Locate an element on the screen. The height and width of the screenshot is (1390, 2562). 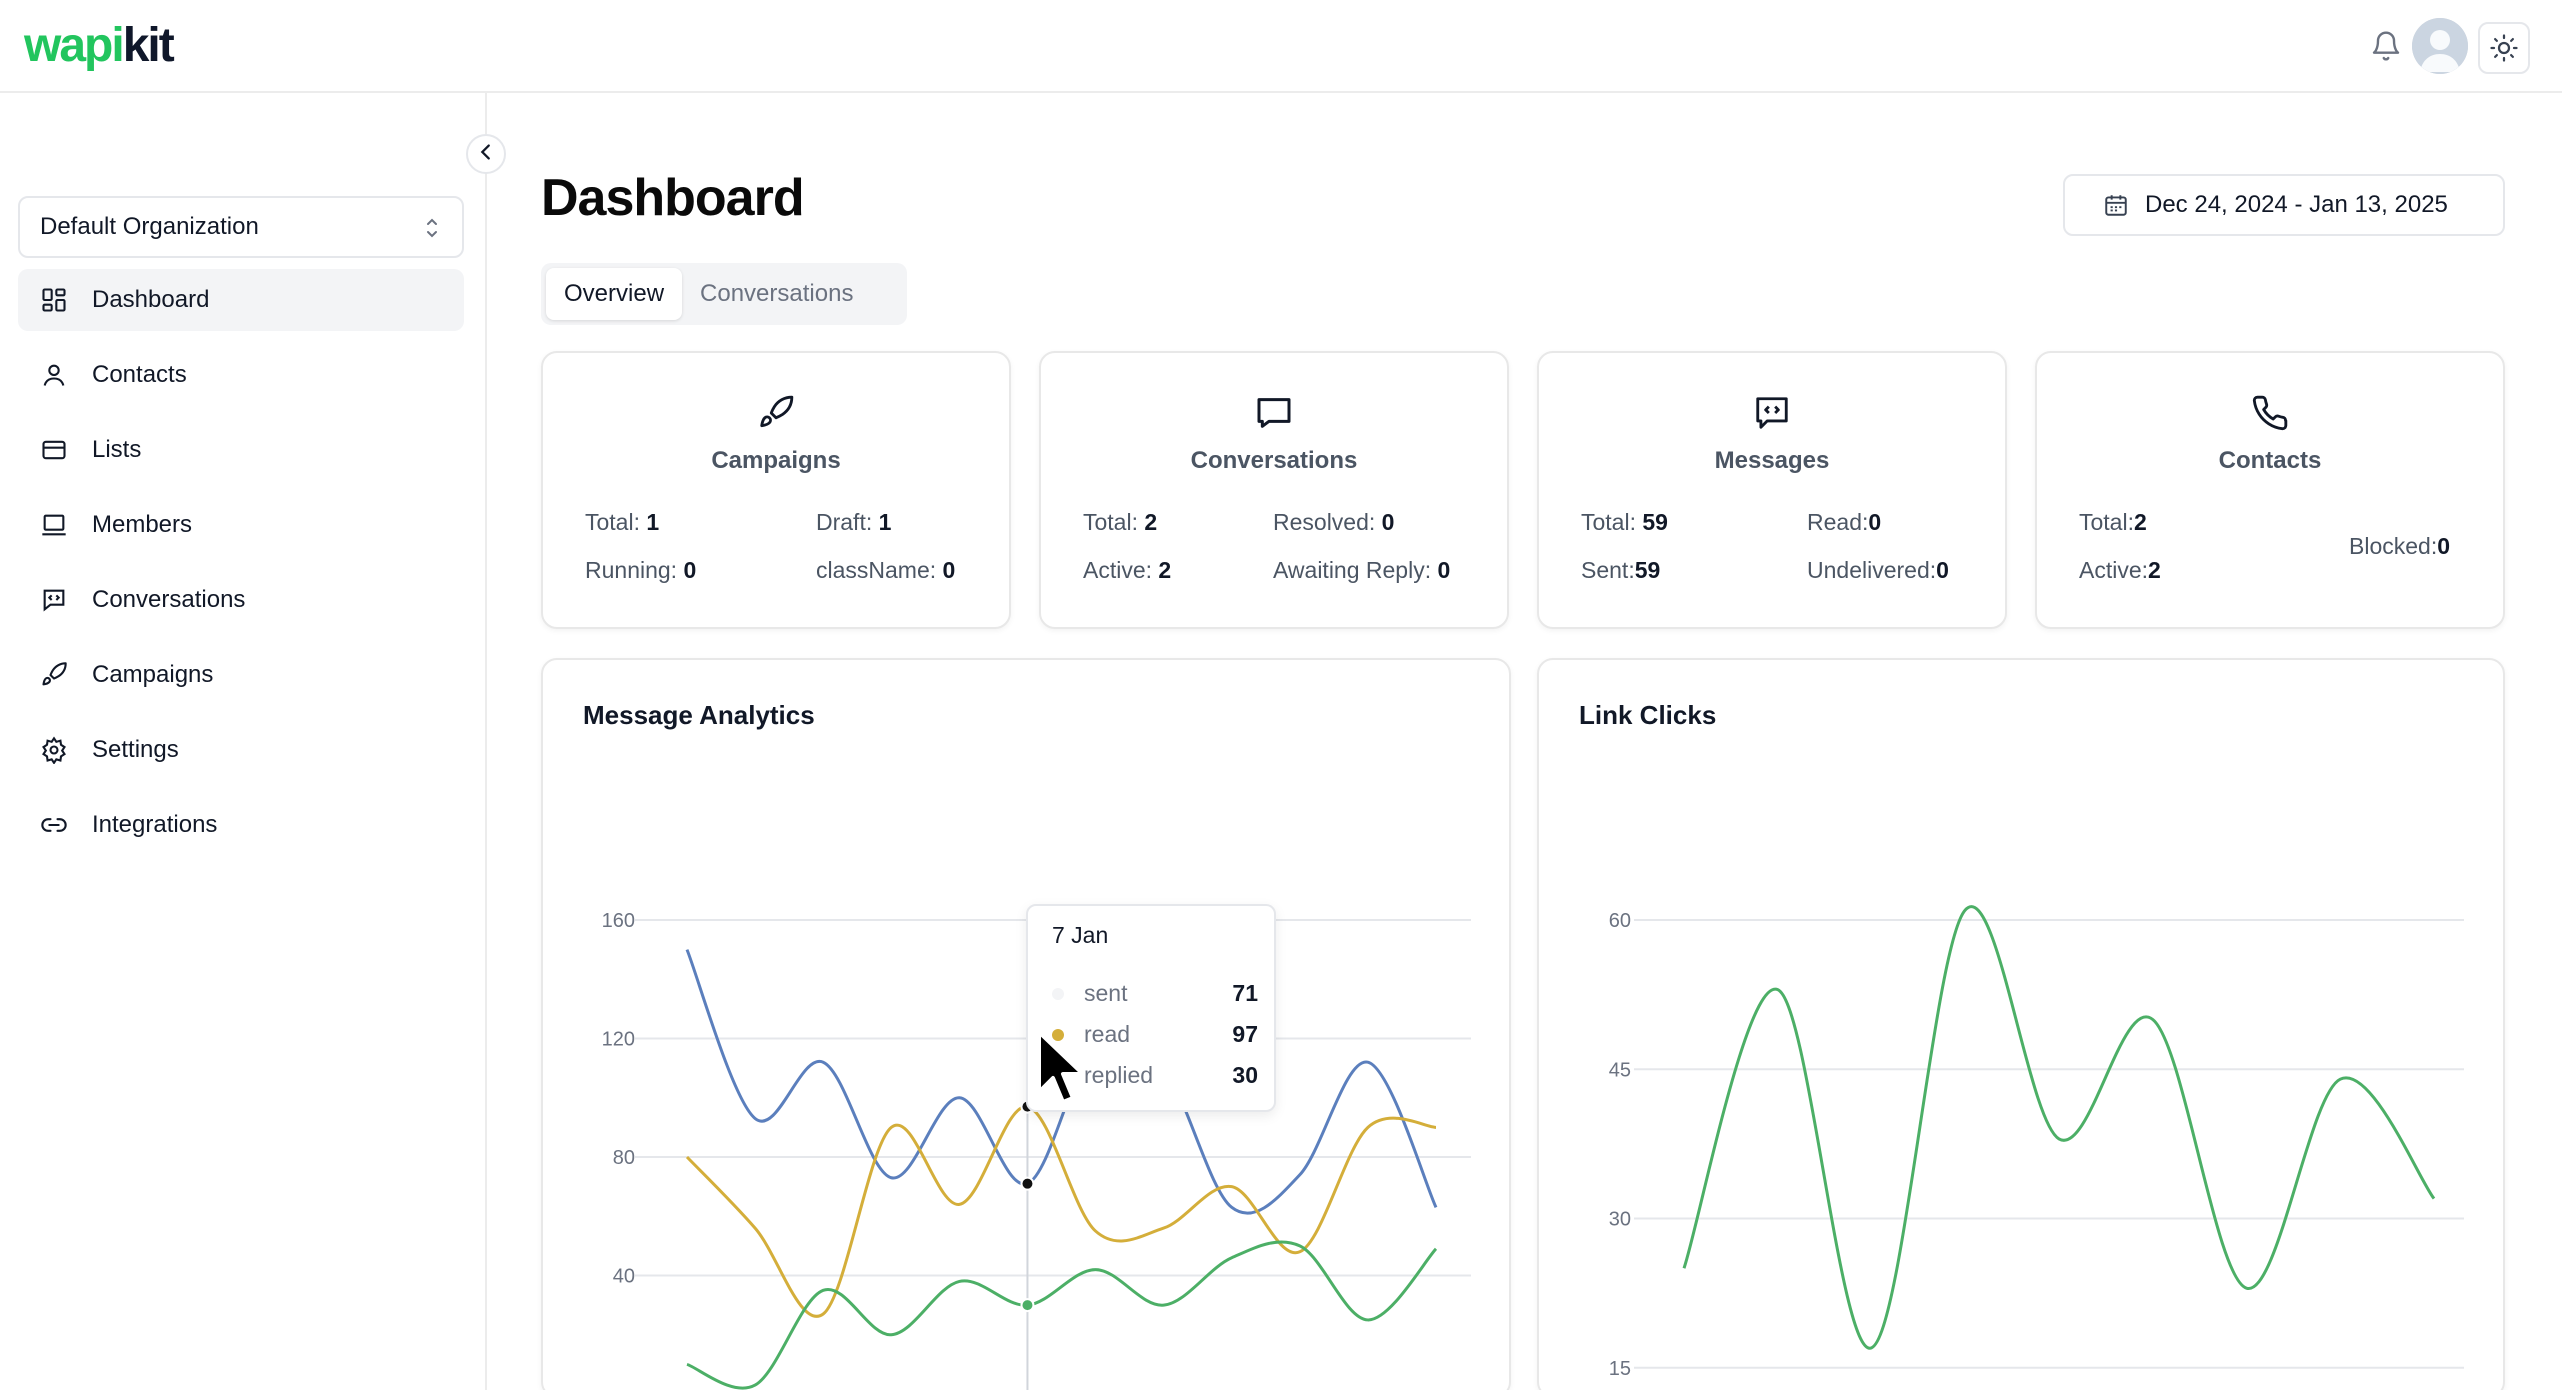
y-tick-label: 80 is located at coordinates (624, 1158).